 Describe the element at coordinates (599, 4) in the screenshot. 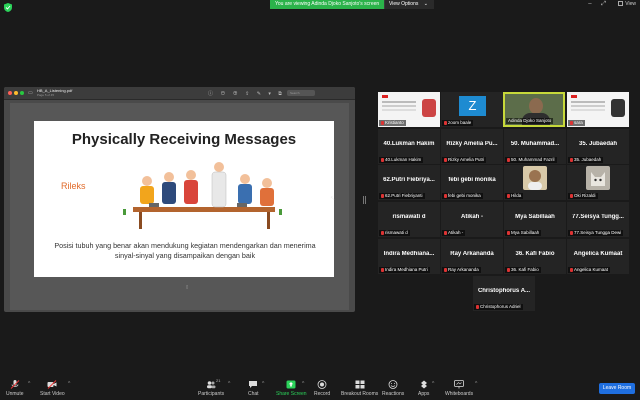

I see `window-controls: – ⤢` at that location.